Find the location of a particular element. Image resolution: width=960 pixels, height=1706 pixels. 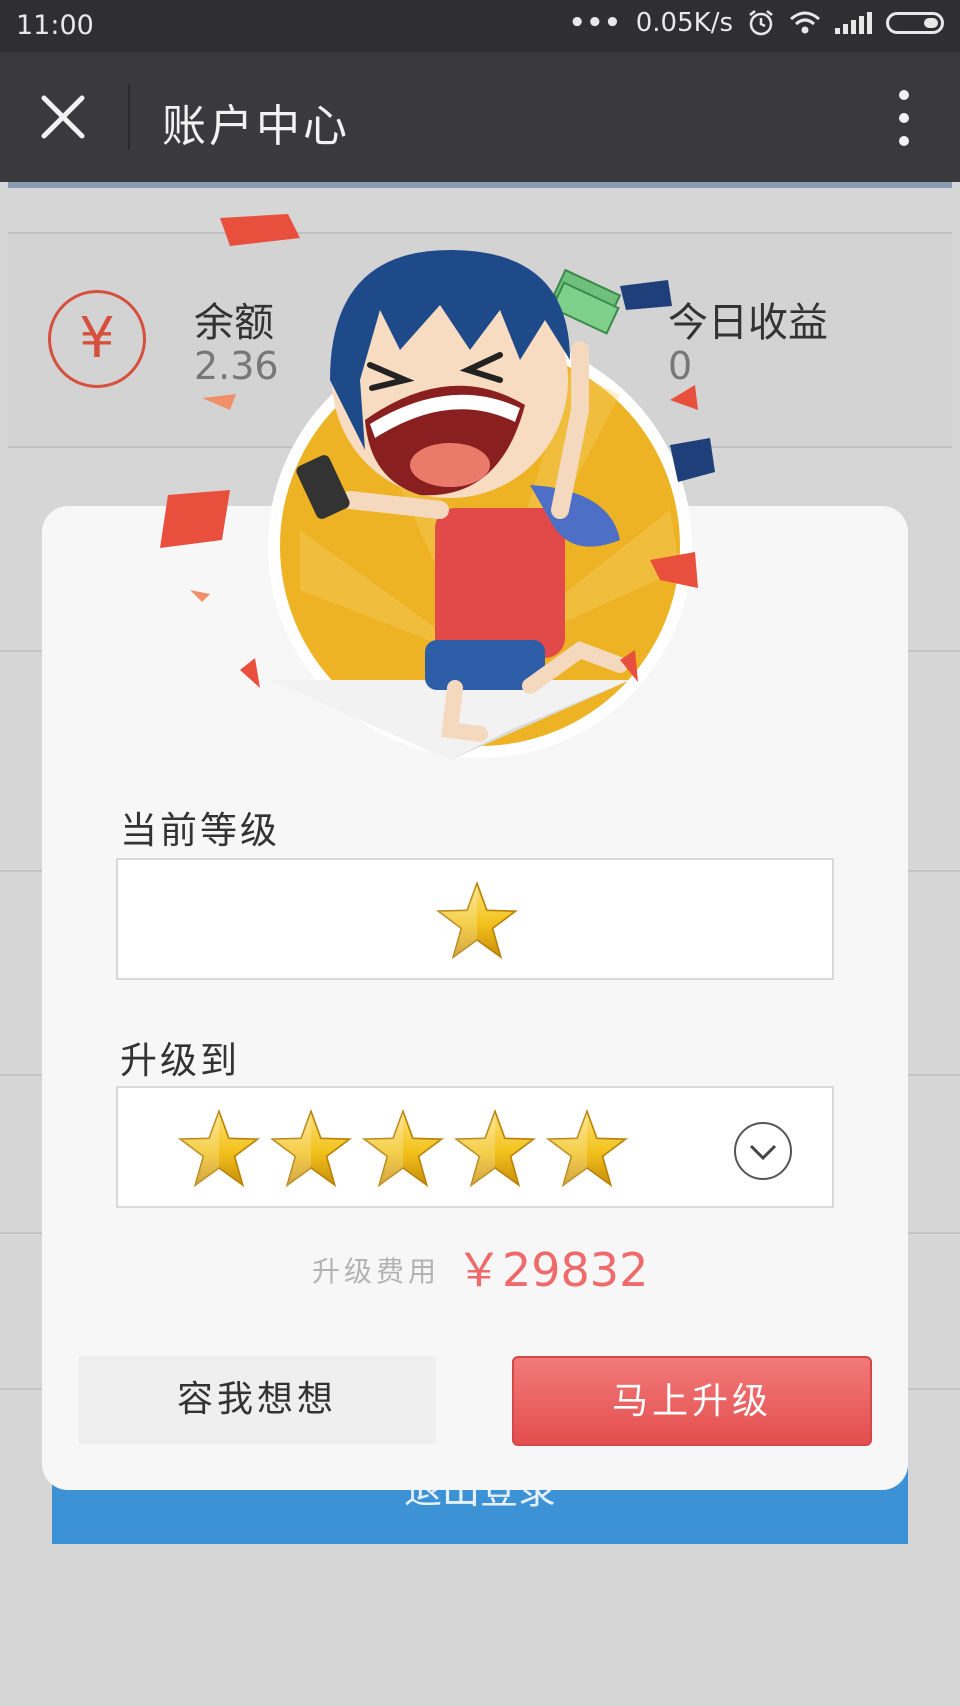

current-level-box is located at coordinates (475, 919).